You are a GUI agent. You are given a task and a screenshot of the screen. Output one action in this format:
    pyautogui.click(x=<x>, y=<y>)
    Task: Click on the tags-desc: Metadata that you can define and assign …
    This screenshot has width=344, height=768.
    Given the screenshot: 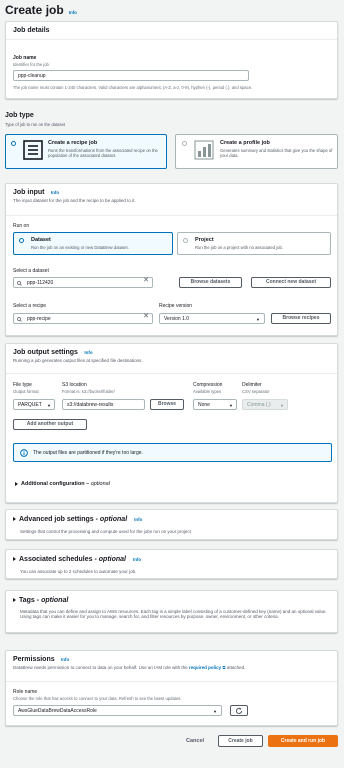 What is the action you would take?
    pyautogui.click(x=173, y=614)
    